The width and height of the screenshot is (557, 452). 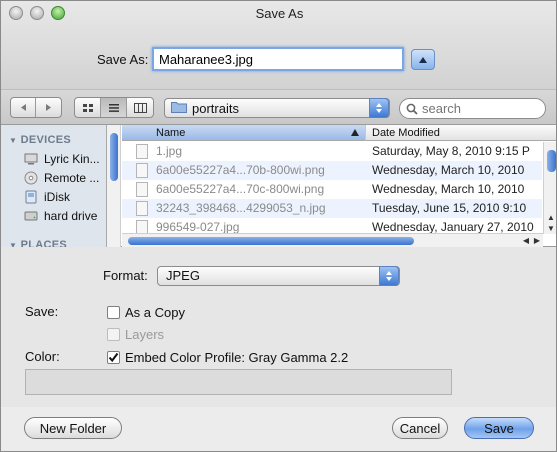 I want to click on back-arrow-icon, so click(x=23, y=107).